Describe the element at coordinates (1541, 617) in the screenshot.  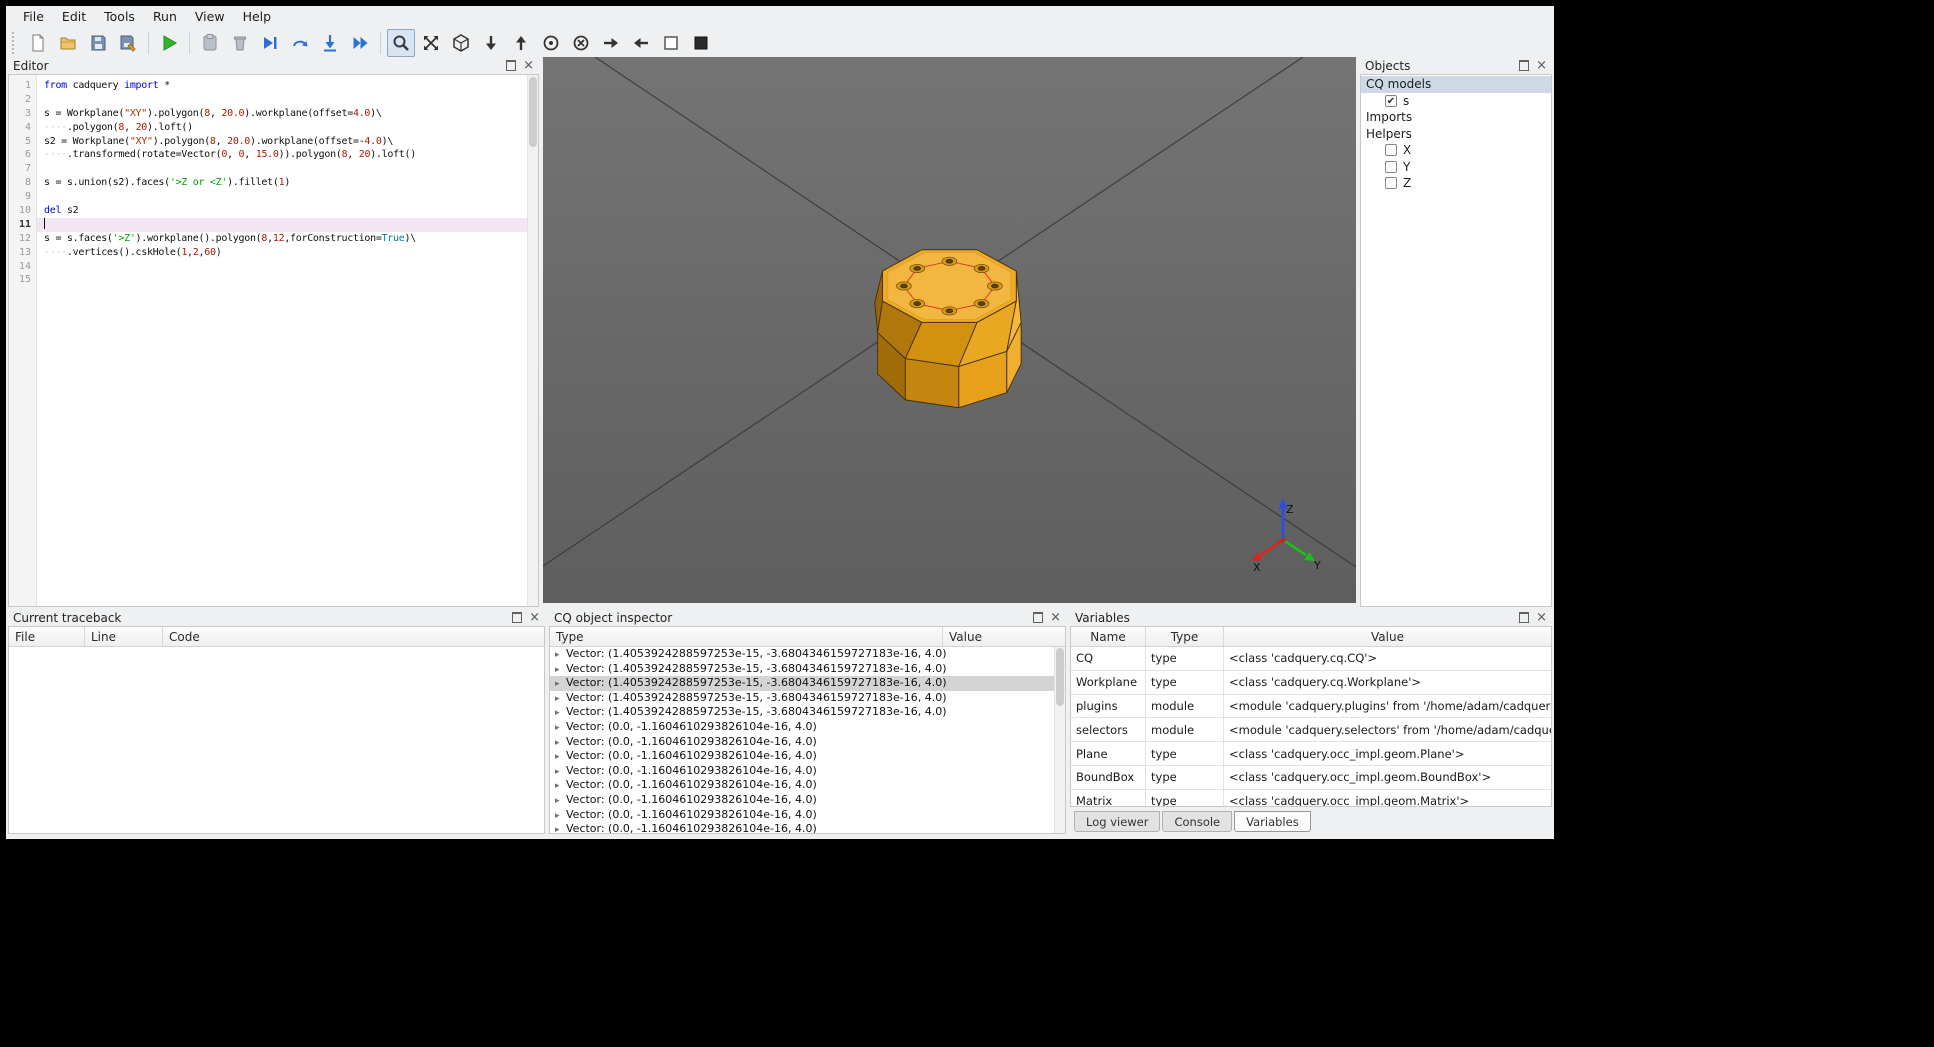
I see `variables-close-icon: ×` at that location.